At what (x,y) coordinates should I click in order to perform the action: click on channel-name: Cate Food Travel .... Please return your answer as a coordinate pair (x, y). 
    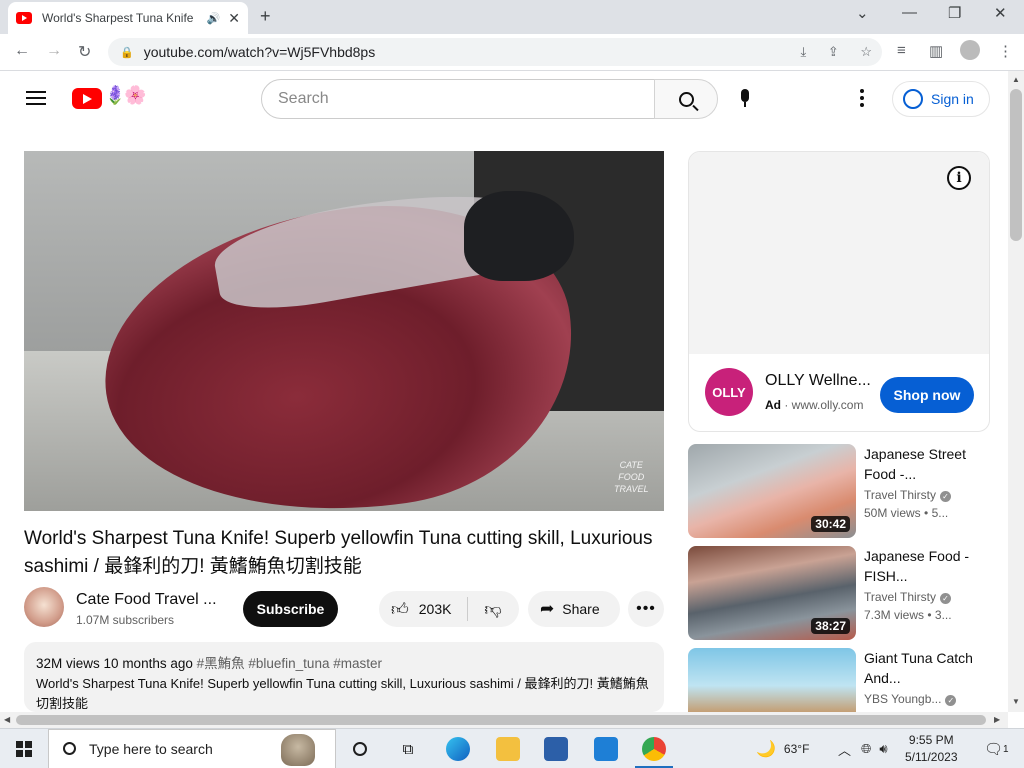
    Looking at the image, I should click on (146, 600).